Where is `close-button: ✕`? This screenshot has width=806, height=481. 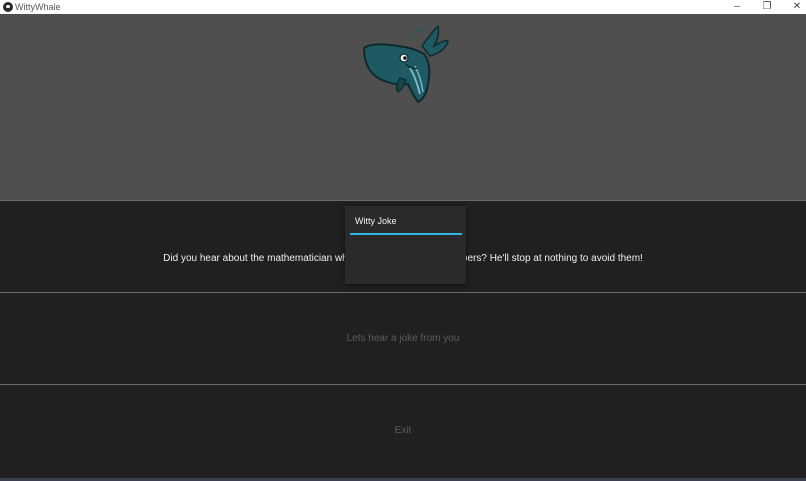
close-button: ✕ is located at coordinates (794, 7).